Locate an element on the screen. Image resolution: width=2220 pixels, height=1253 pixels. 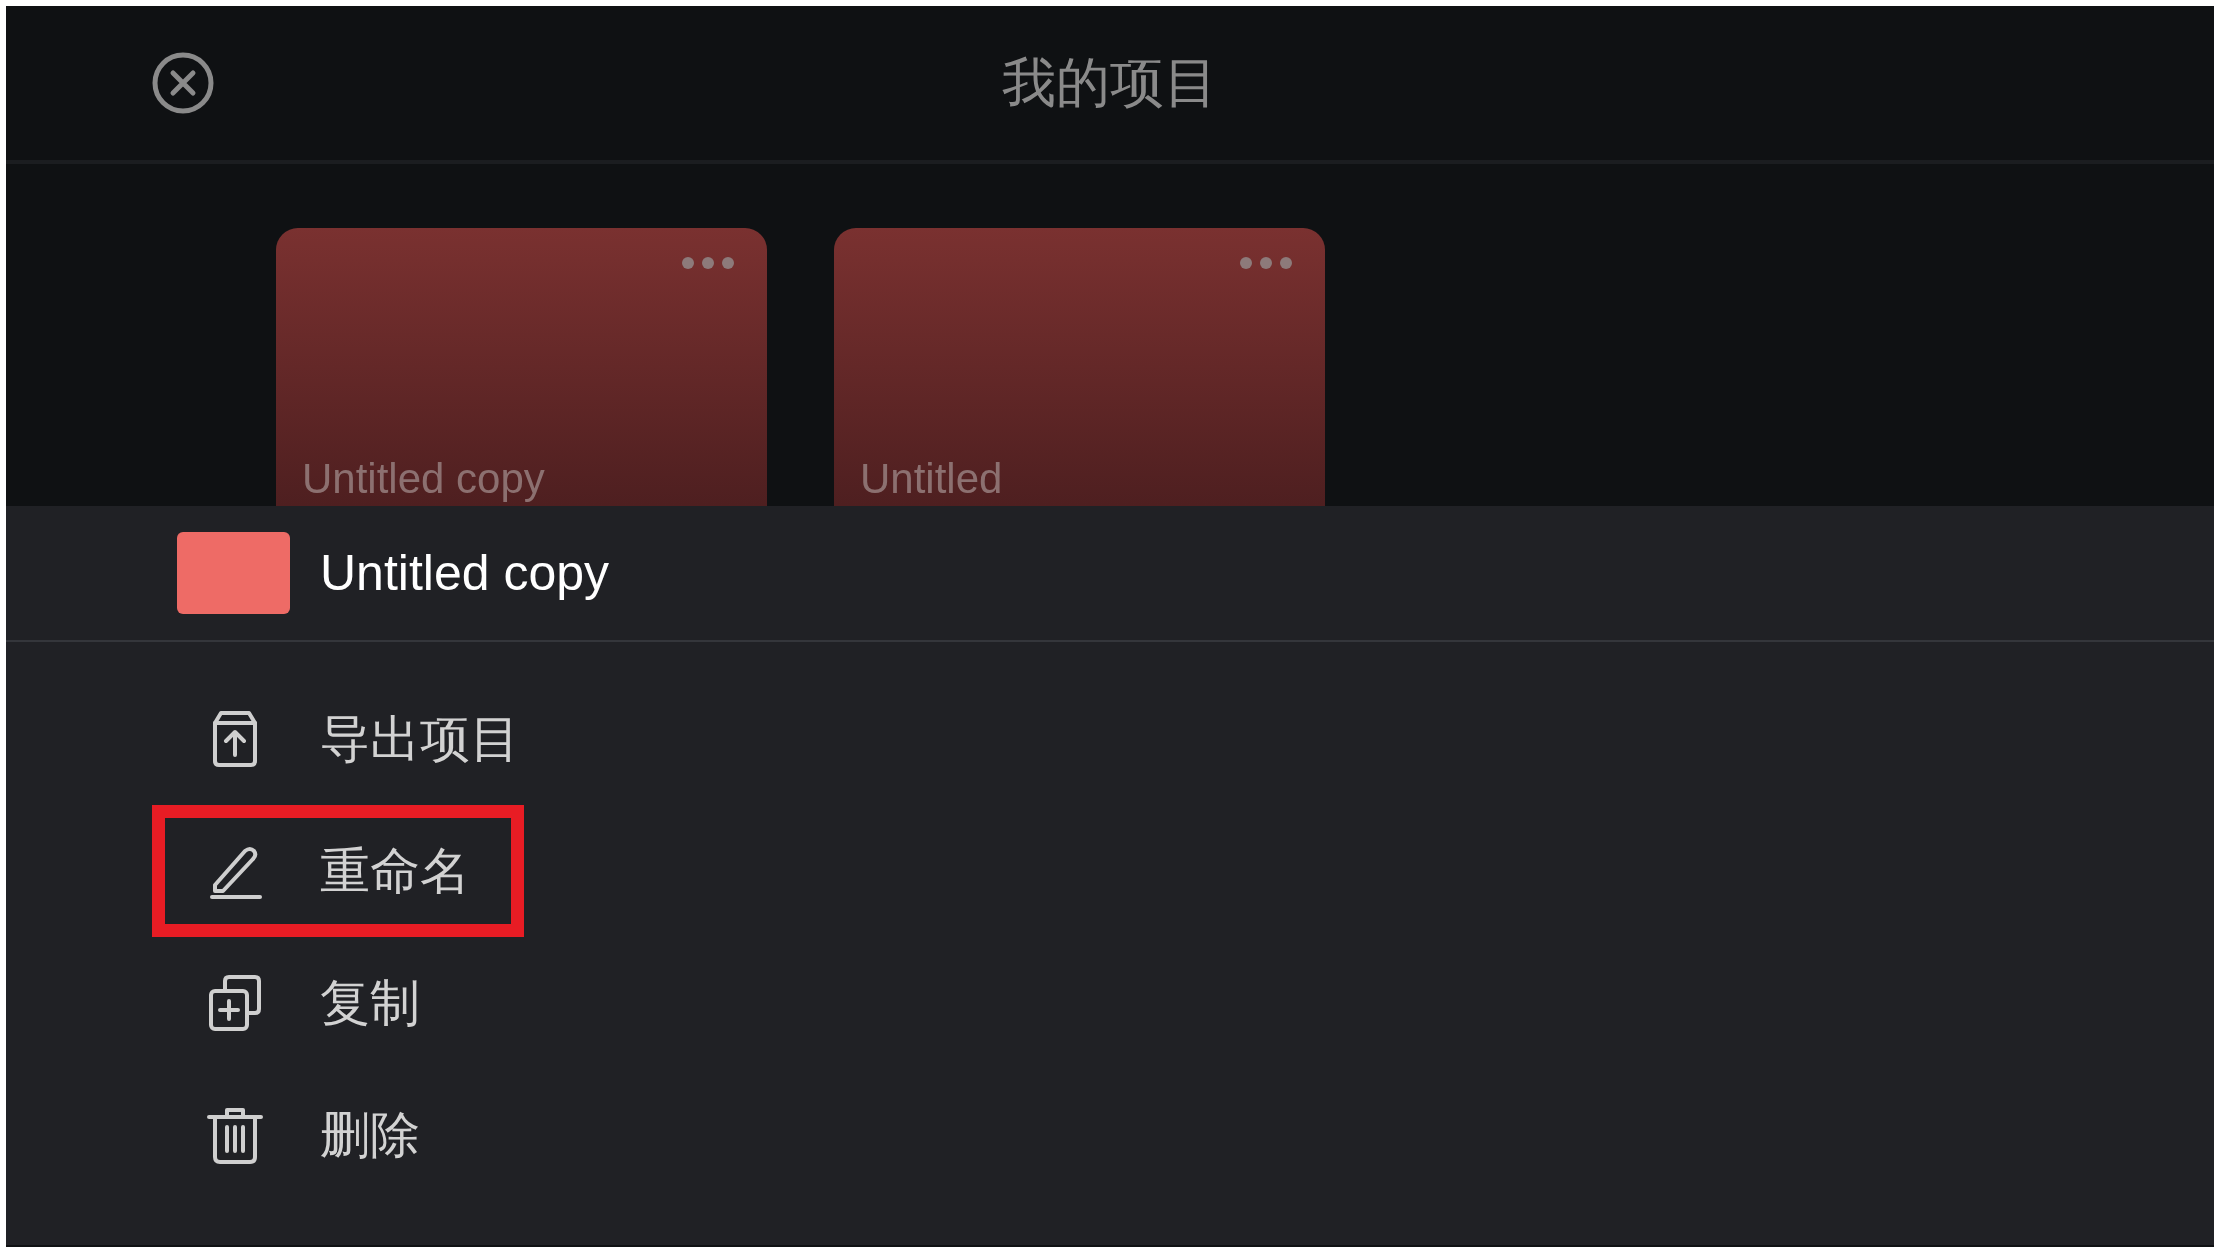
project-name: Untitled copy is located at coordinates (424, 478).